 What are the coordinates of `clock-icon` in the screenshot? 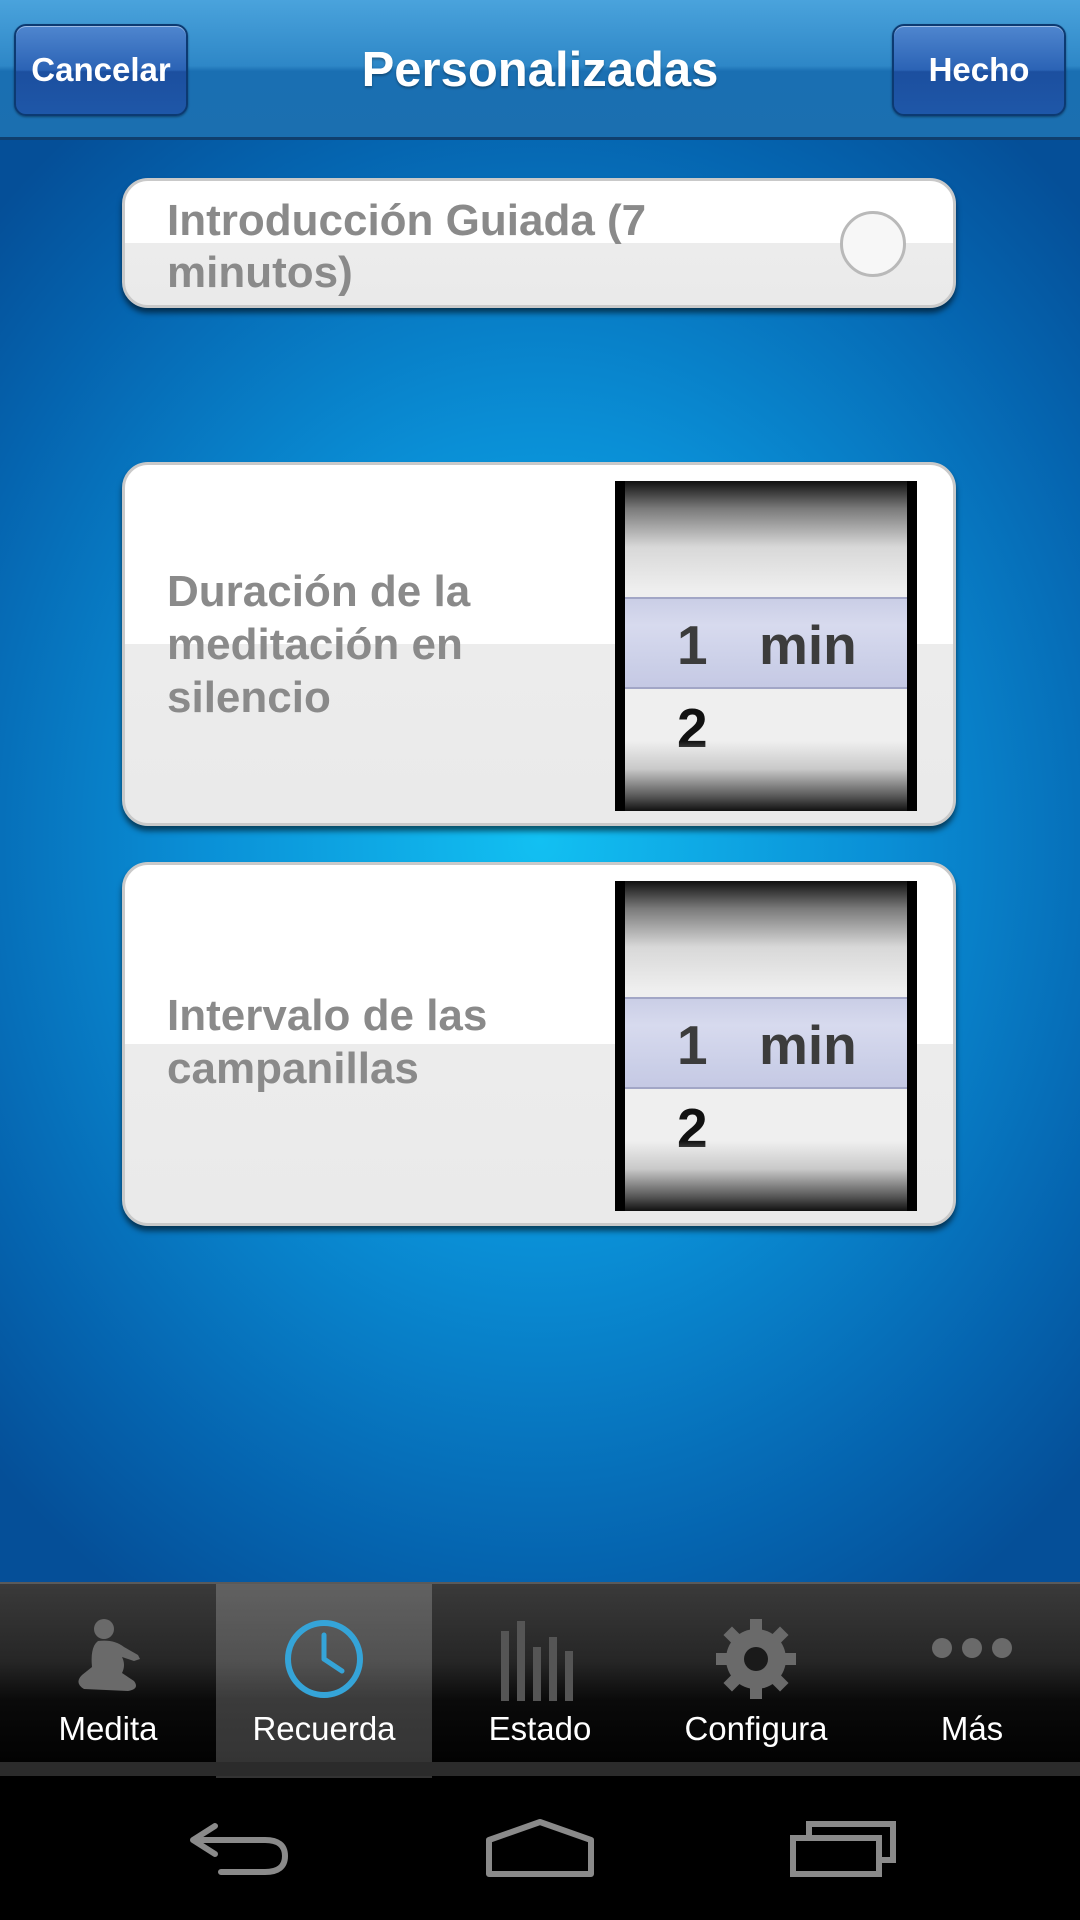 It's located at (324, 1659).